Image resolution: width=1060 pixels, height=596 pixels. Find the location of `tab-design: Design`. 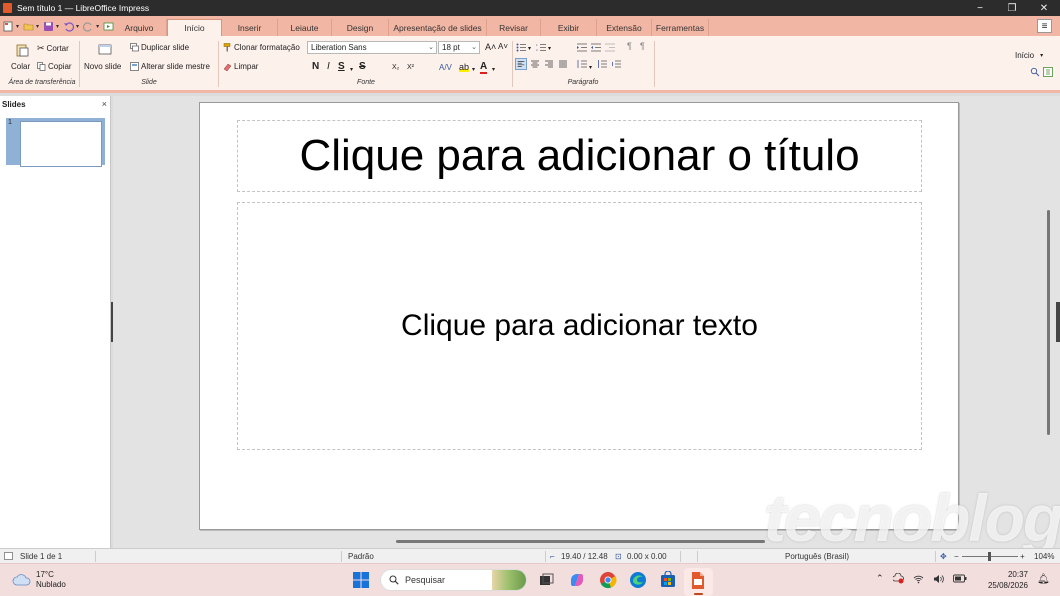

tab-design: Design is located at coordinates (360, 27).